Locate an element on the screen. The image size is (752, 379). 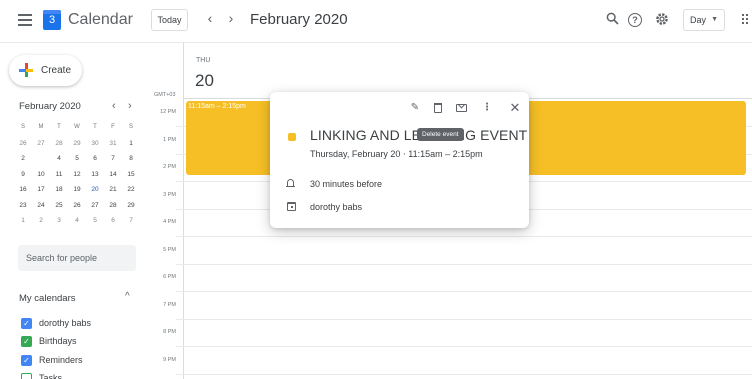
bell-icon is located at coordinates (290, 184).